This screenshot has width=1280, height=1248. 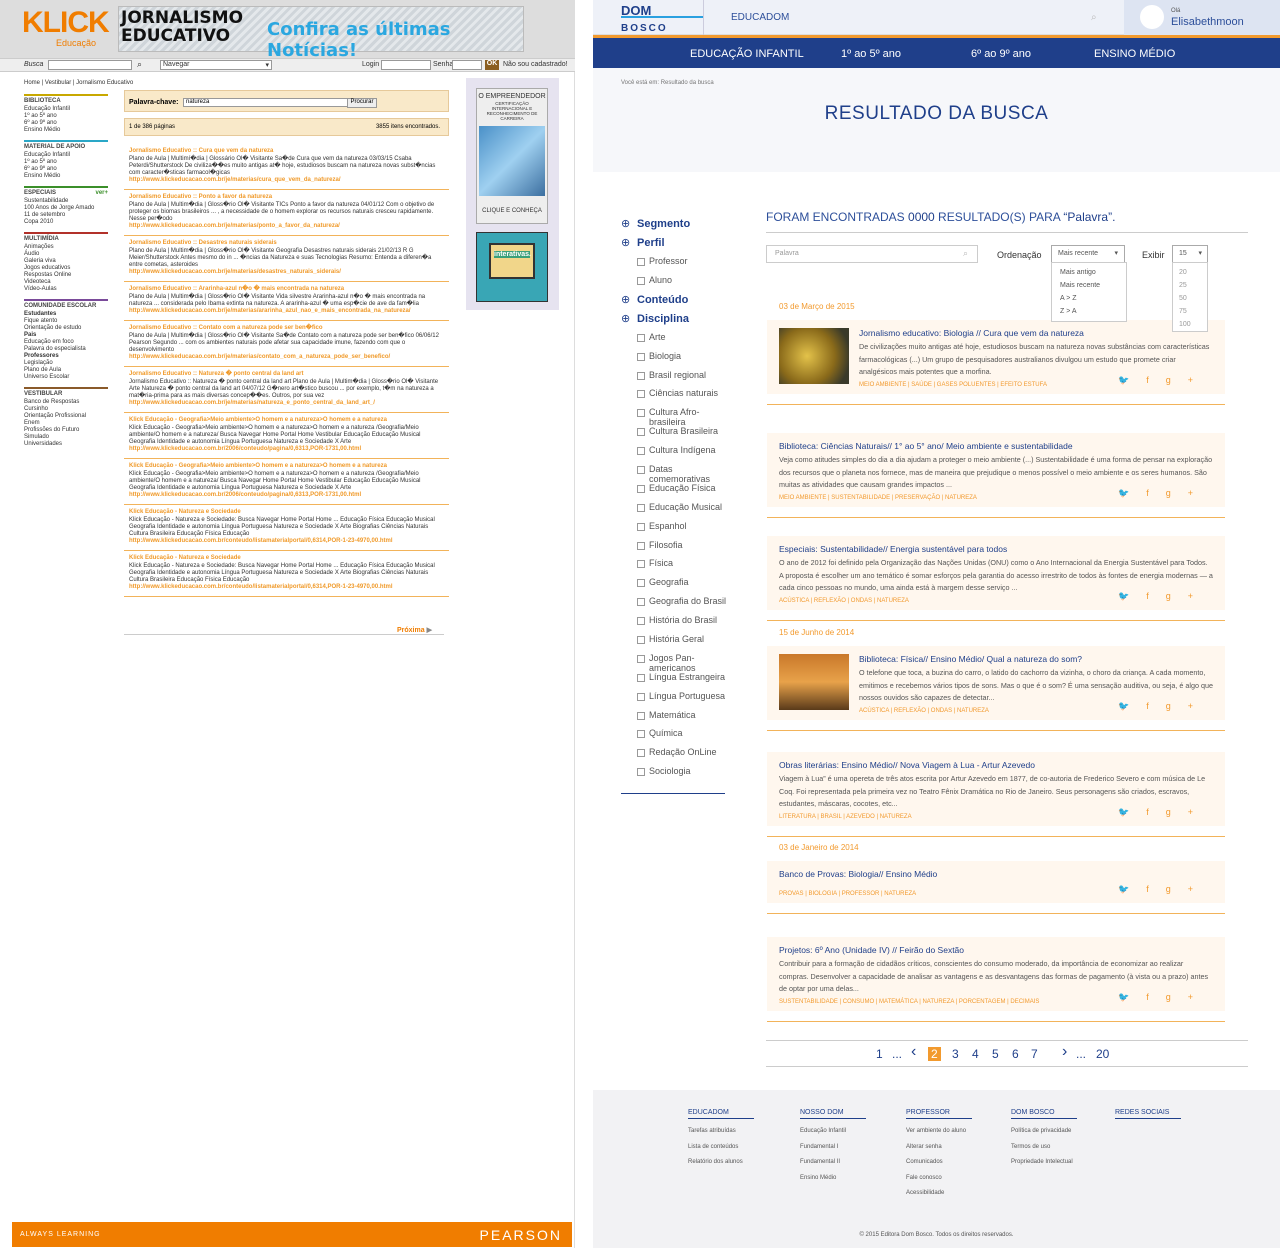 I want to click on order-option: A > Z, so click(x=1089, y=298).